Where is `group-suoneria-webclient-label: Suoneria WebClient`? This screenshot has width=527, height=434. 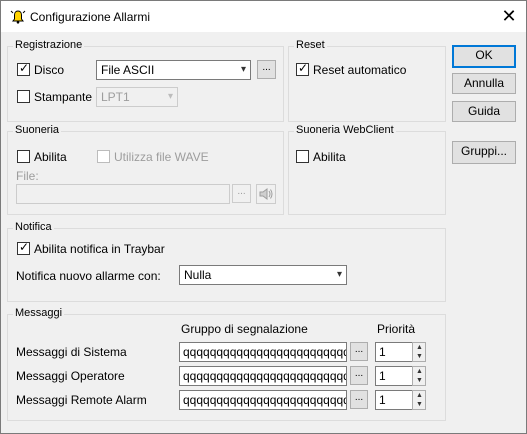
group-suoneria-webclient-label: Suoneria WebClient is located at coordinates (345, 130).